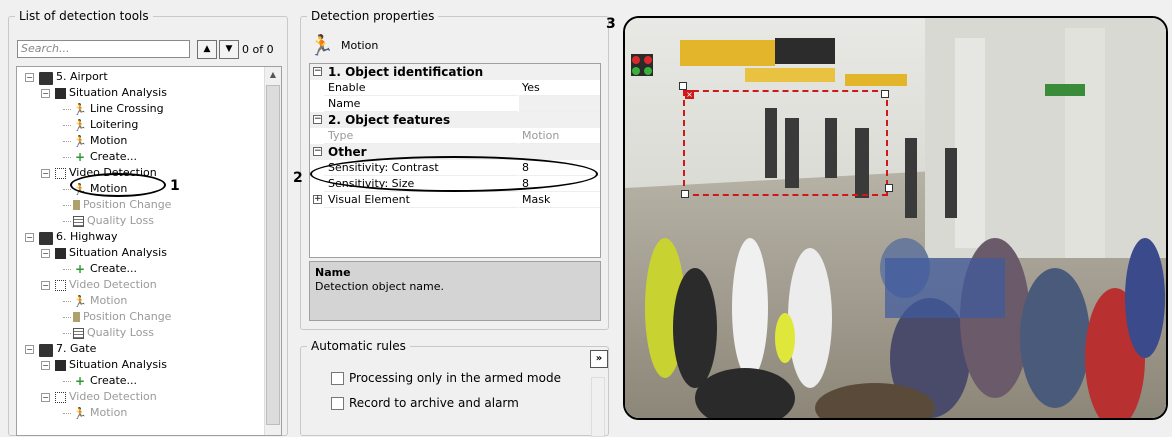 The width and height of the screenshot is (1172, 437). I want to click on property-value: Motion, so click(561, 136).